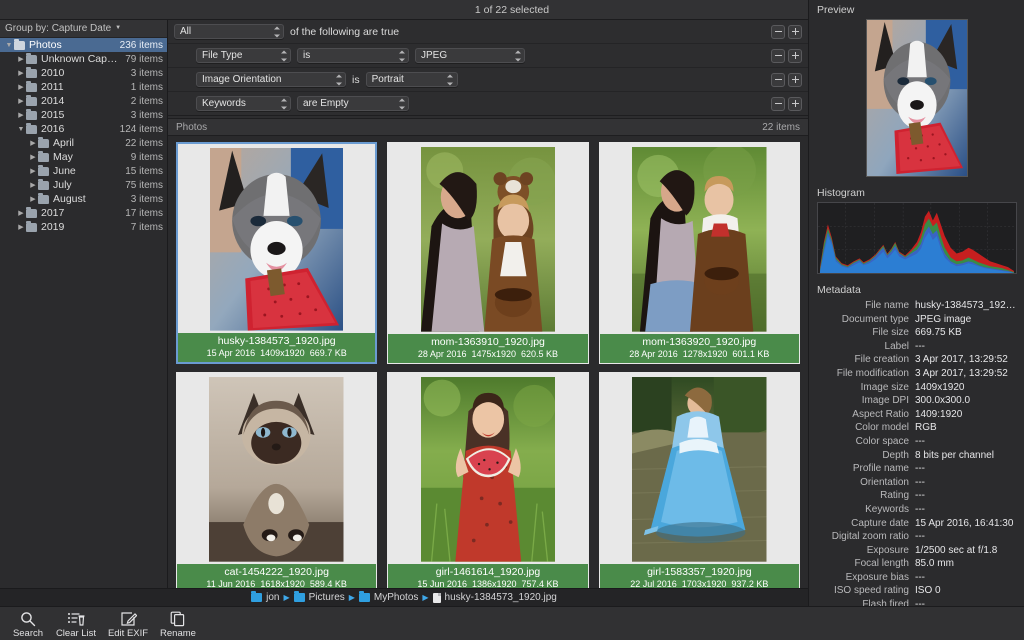  What do you see at coordinates (53, 213) in the screenshot?
I see `sidebar-item-label: 2017` at bounding box center [53, 213].